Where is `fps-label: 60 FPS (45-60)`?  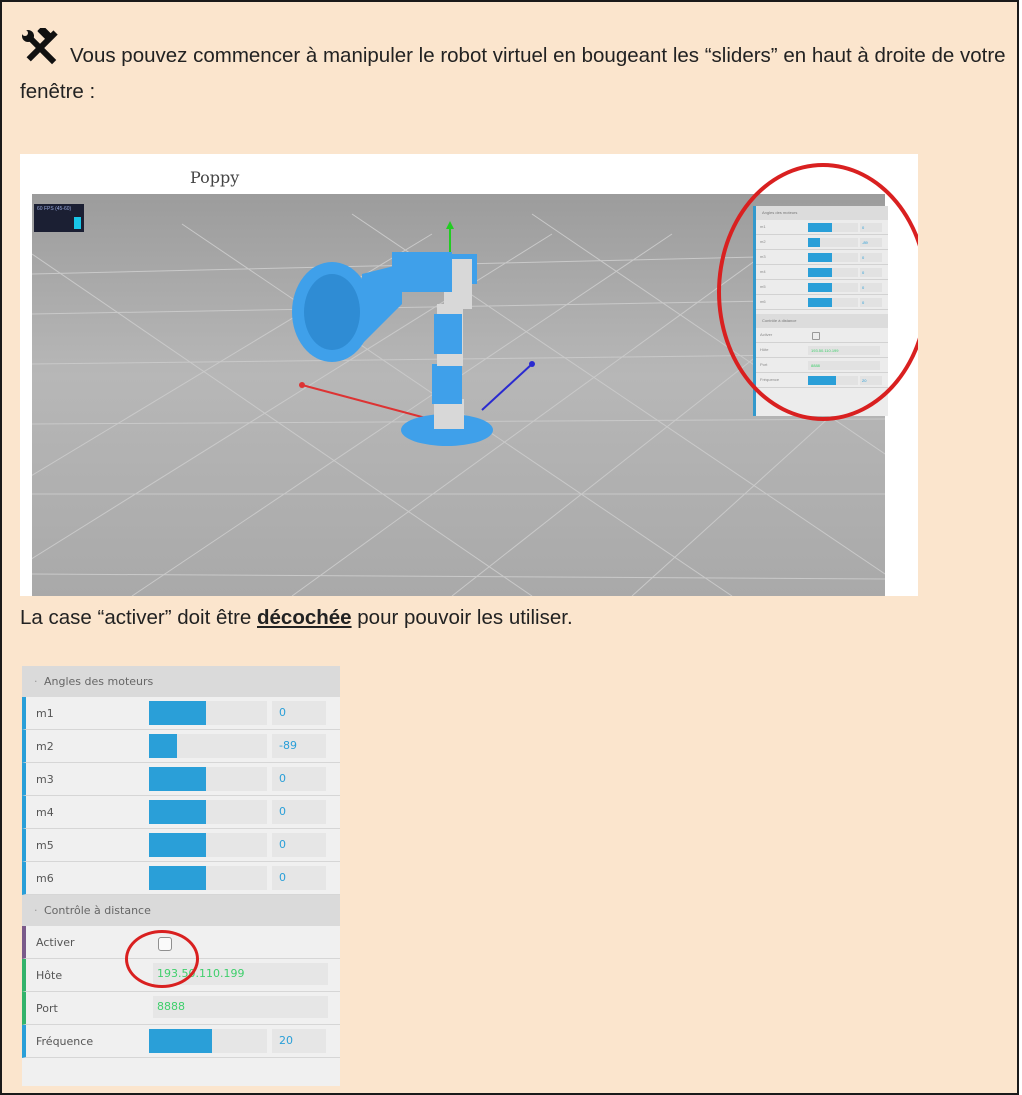
fps-label: 60 FPS (45-60) is located at coordinates (54, 209).